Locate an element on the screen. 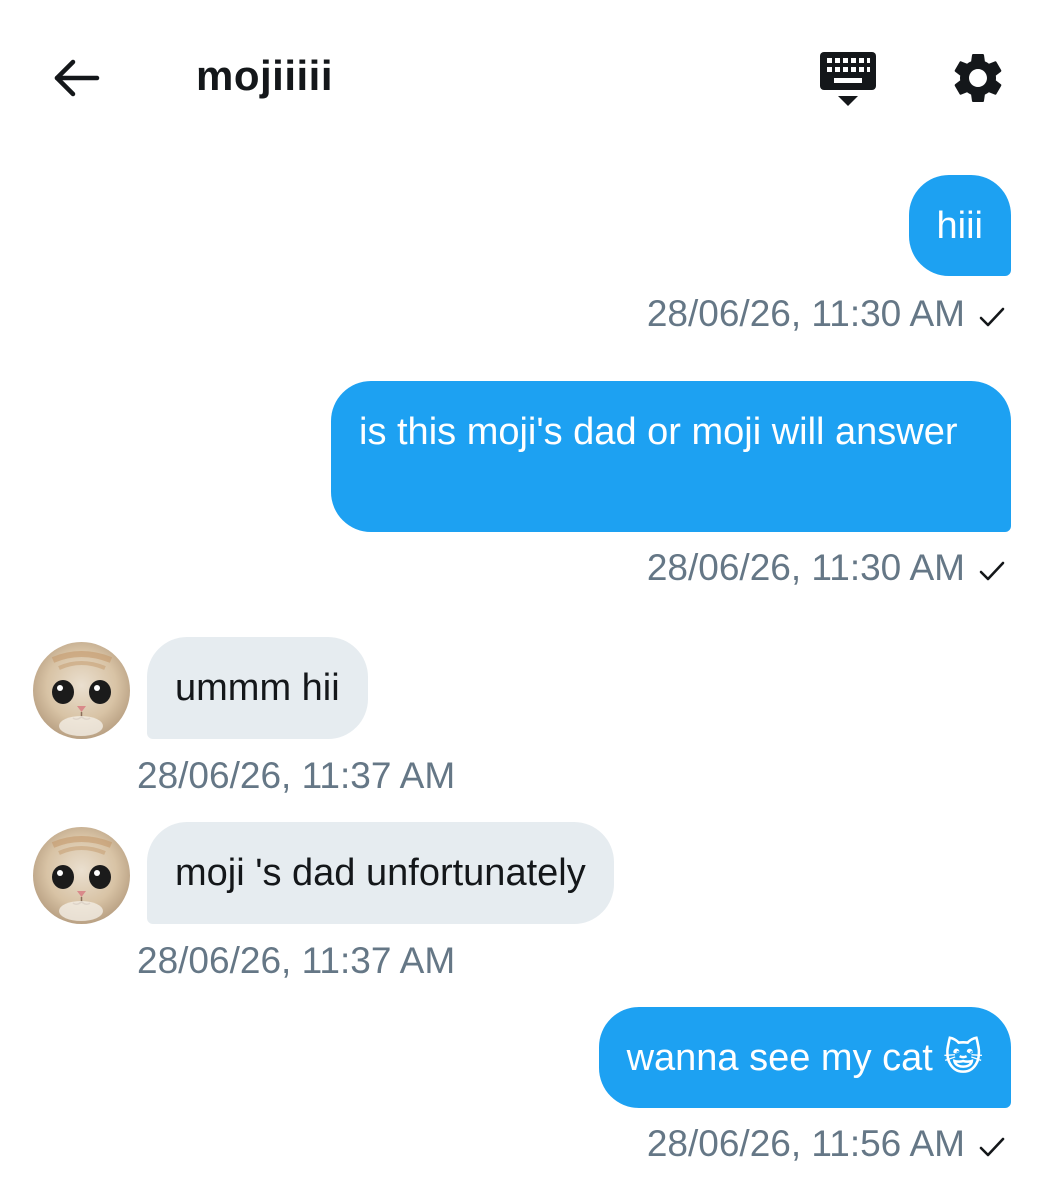  arrow-left-icon is located at coordinates (77, 78).